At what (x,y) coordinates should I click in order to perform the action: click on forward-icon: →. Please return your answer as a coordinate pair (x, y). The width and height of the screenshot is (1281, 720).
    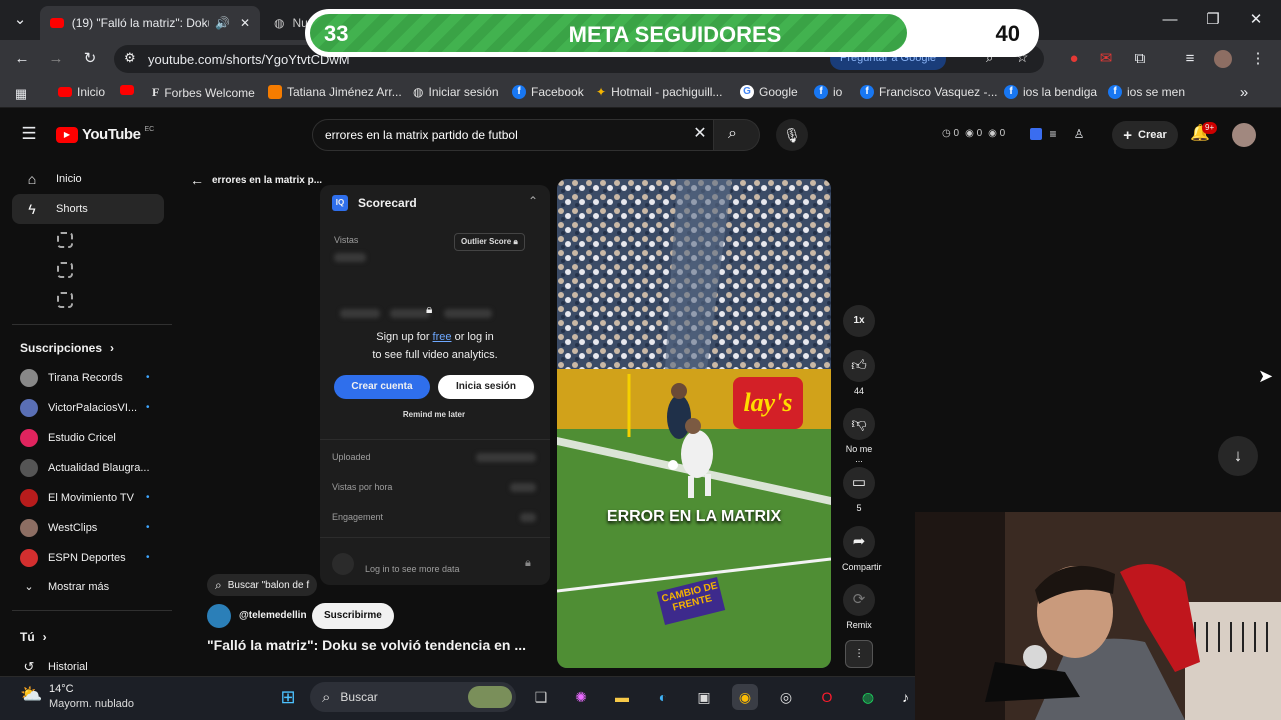
    Looking at the image, I should click on (56, 59).